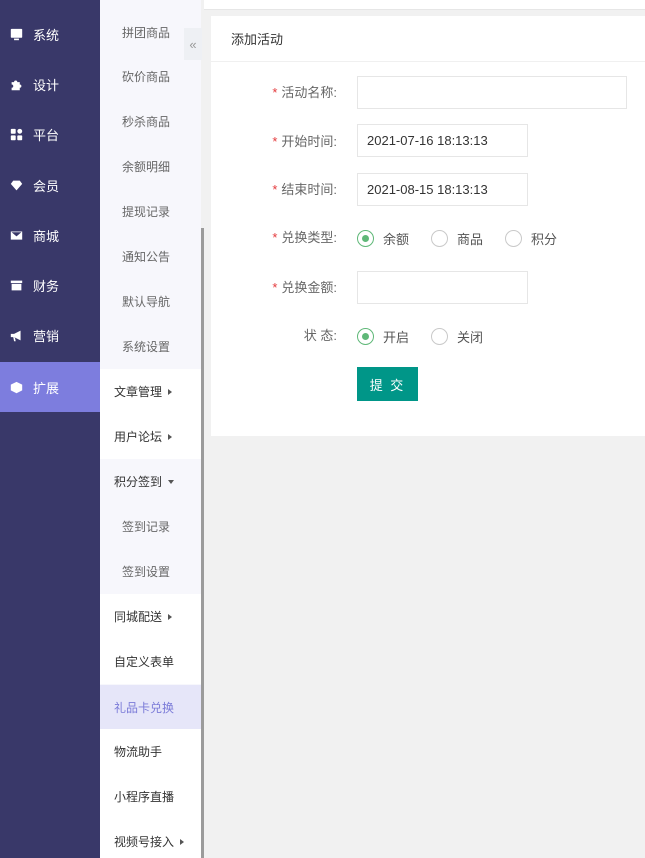  What do you see at coordinates (16, 387) in the screenshot?
I see `cube-icon` at bounding box center [16, 387].